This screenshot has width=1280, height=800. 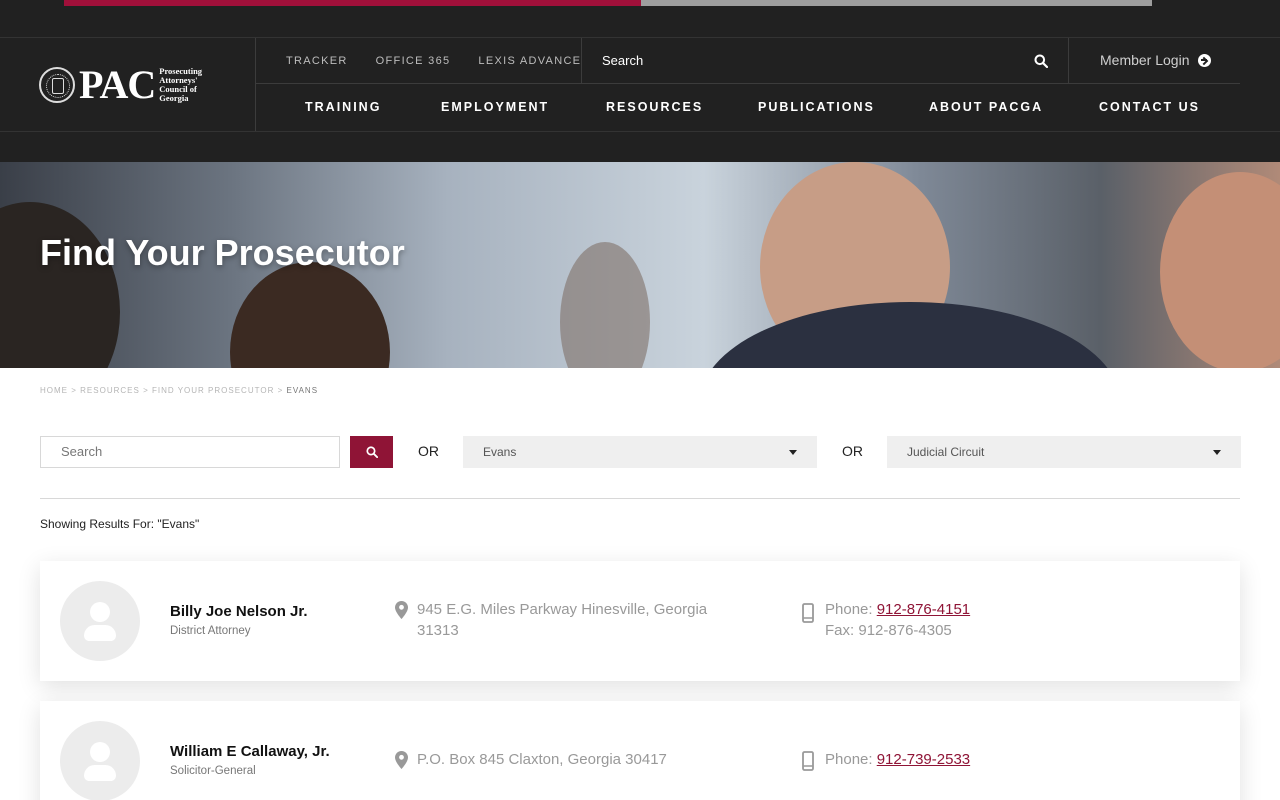 I want to click on prosecutor-role: District Attorney, so click(x=210, y=631).